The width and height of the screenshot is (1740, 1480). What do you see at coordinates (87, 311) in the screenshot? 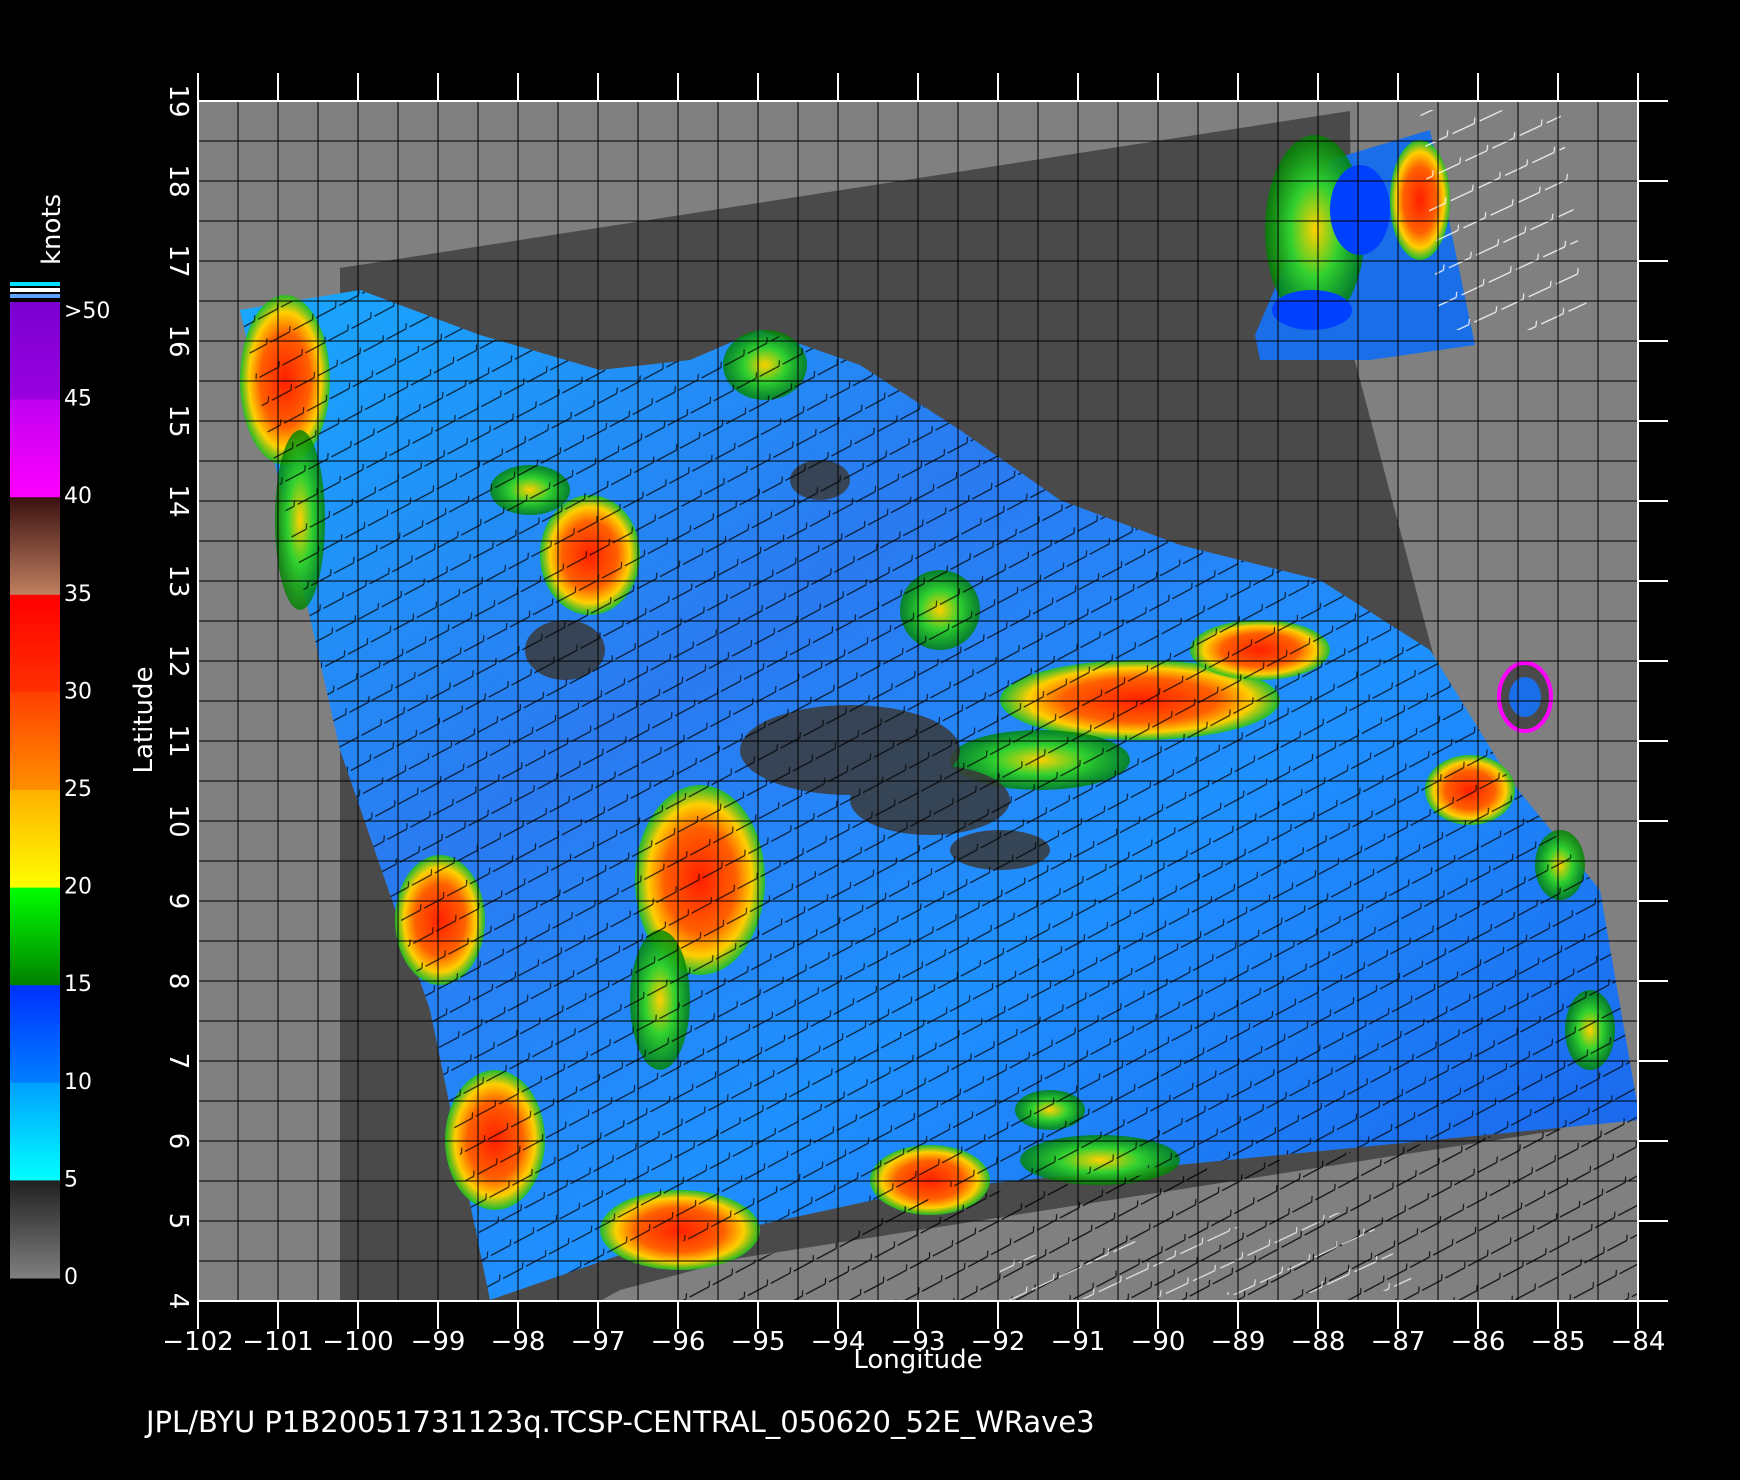
I see `colorbar-tick-label: >50` at bounding box center [87, 311].